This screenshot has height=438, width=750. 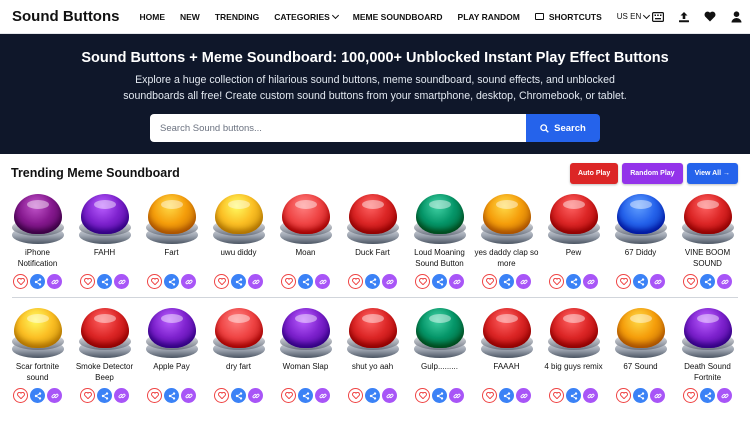 I want to click on keyboard-shortcuts-icon, so click(x=658, y=17).